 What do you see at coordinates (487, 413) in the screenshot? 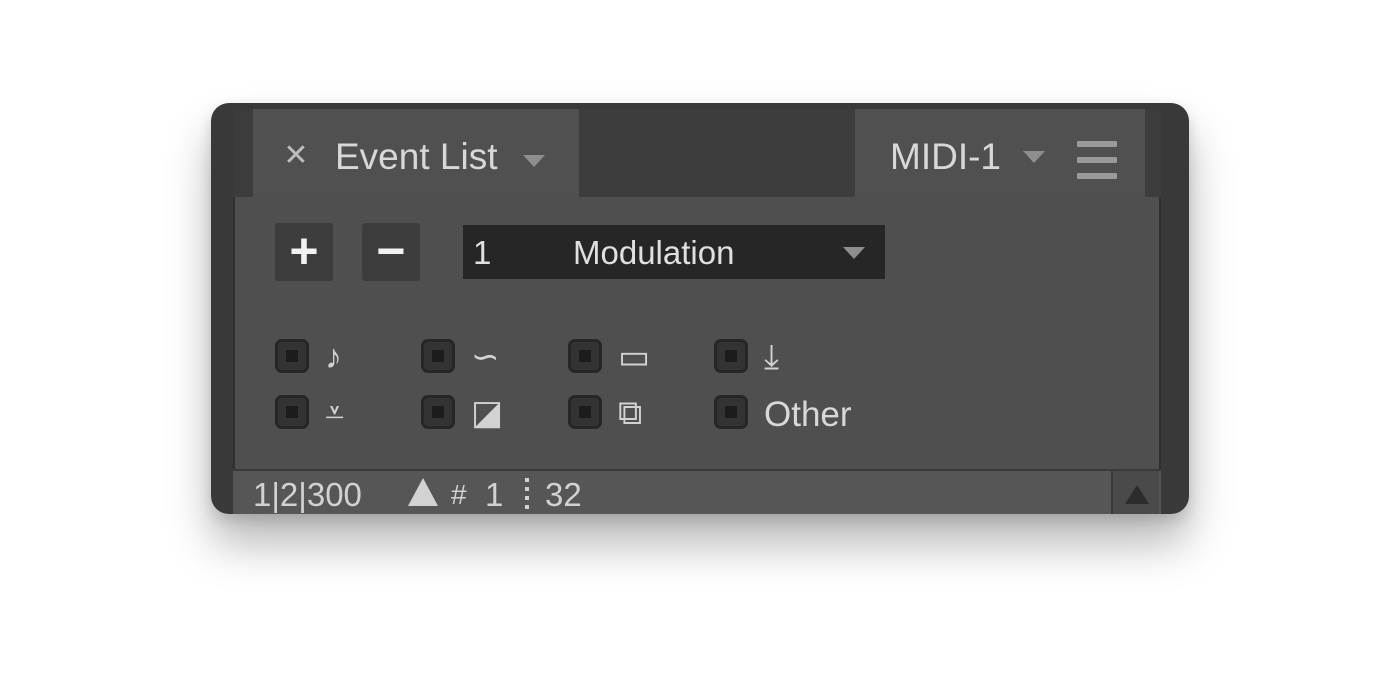
I see `slash-box-icon: ◪` at bounding box center [487, 413].